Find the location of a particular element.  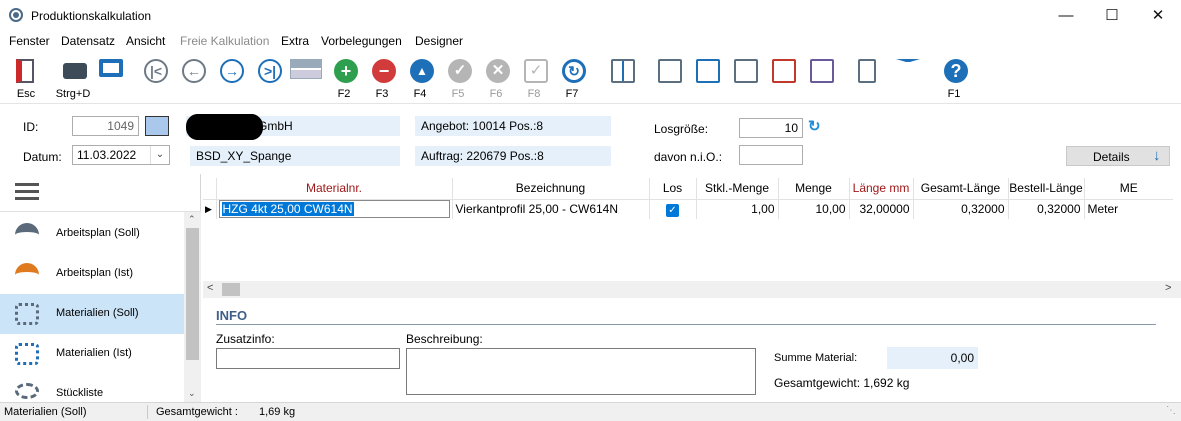

status-gewicht-value: 1,69 kg is located at coordinates (277, 412).